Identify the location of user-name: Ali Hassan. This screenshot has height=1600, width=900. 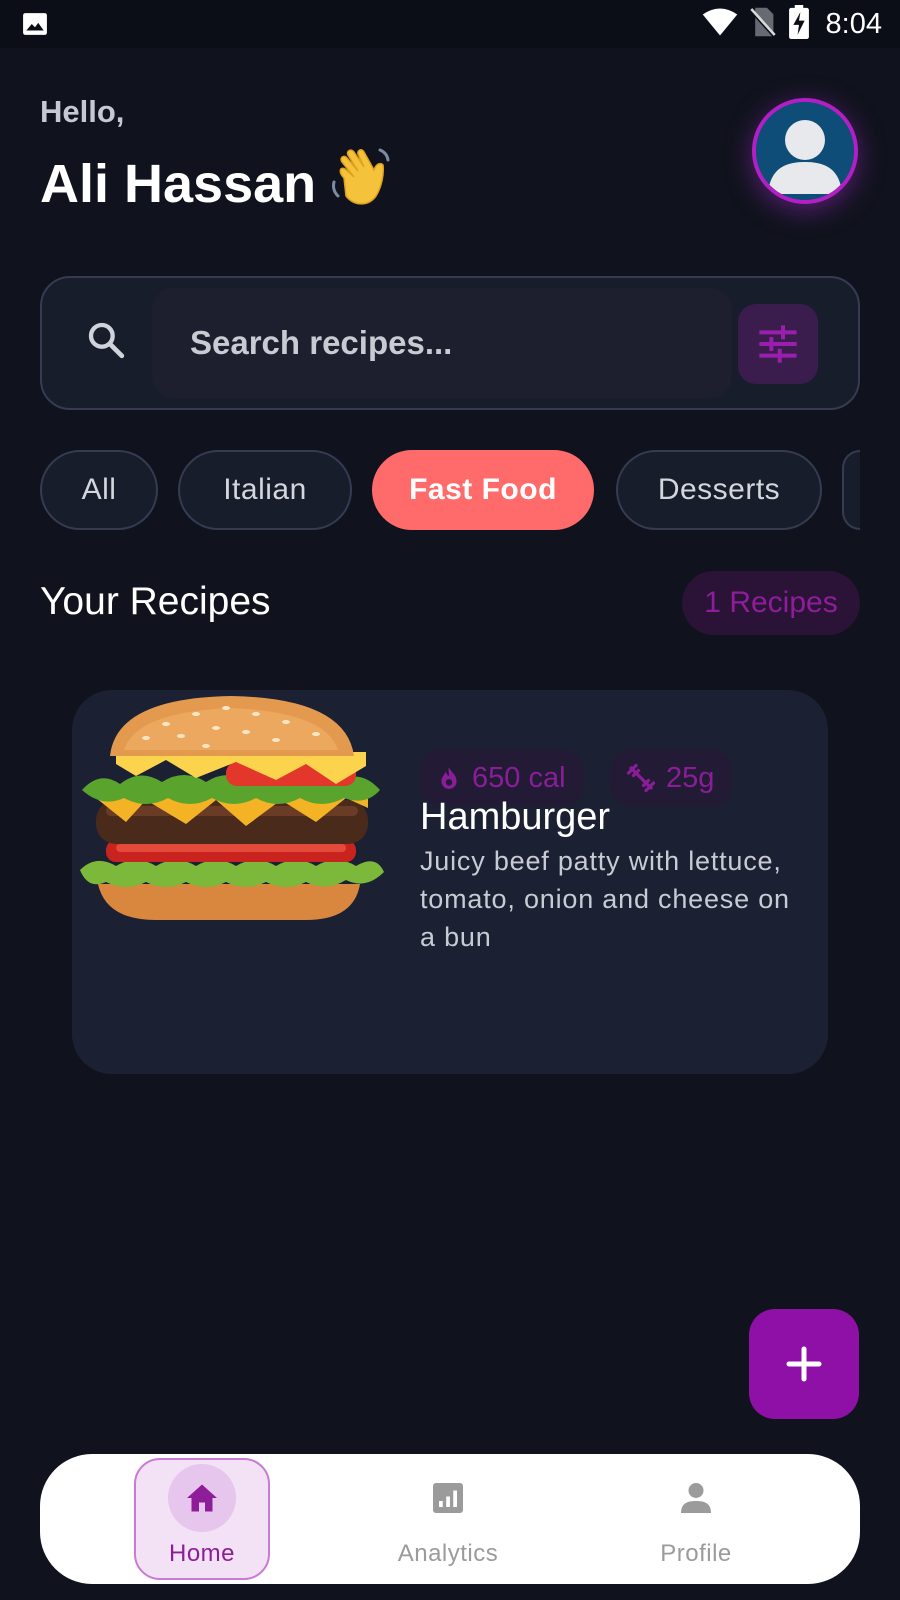
(178, 183).